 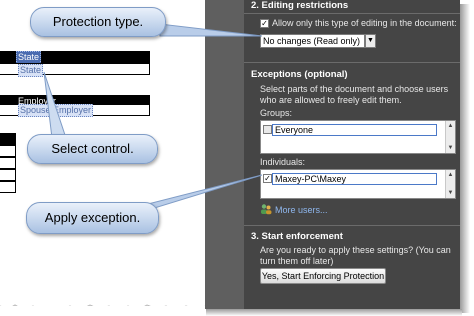 I want to click on individual-item-maxey: Maxey-PC\Maxey, so click(x=354, y=179).